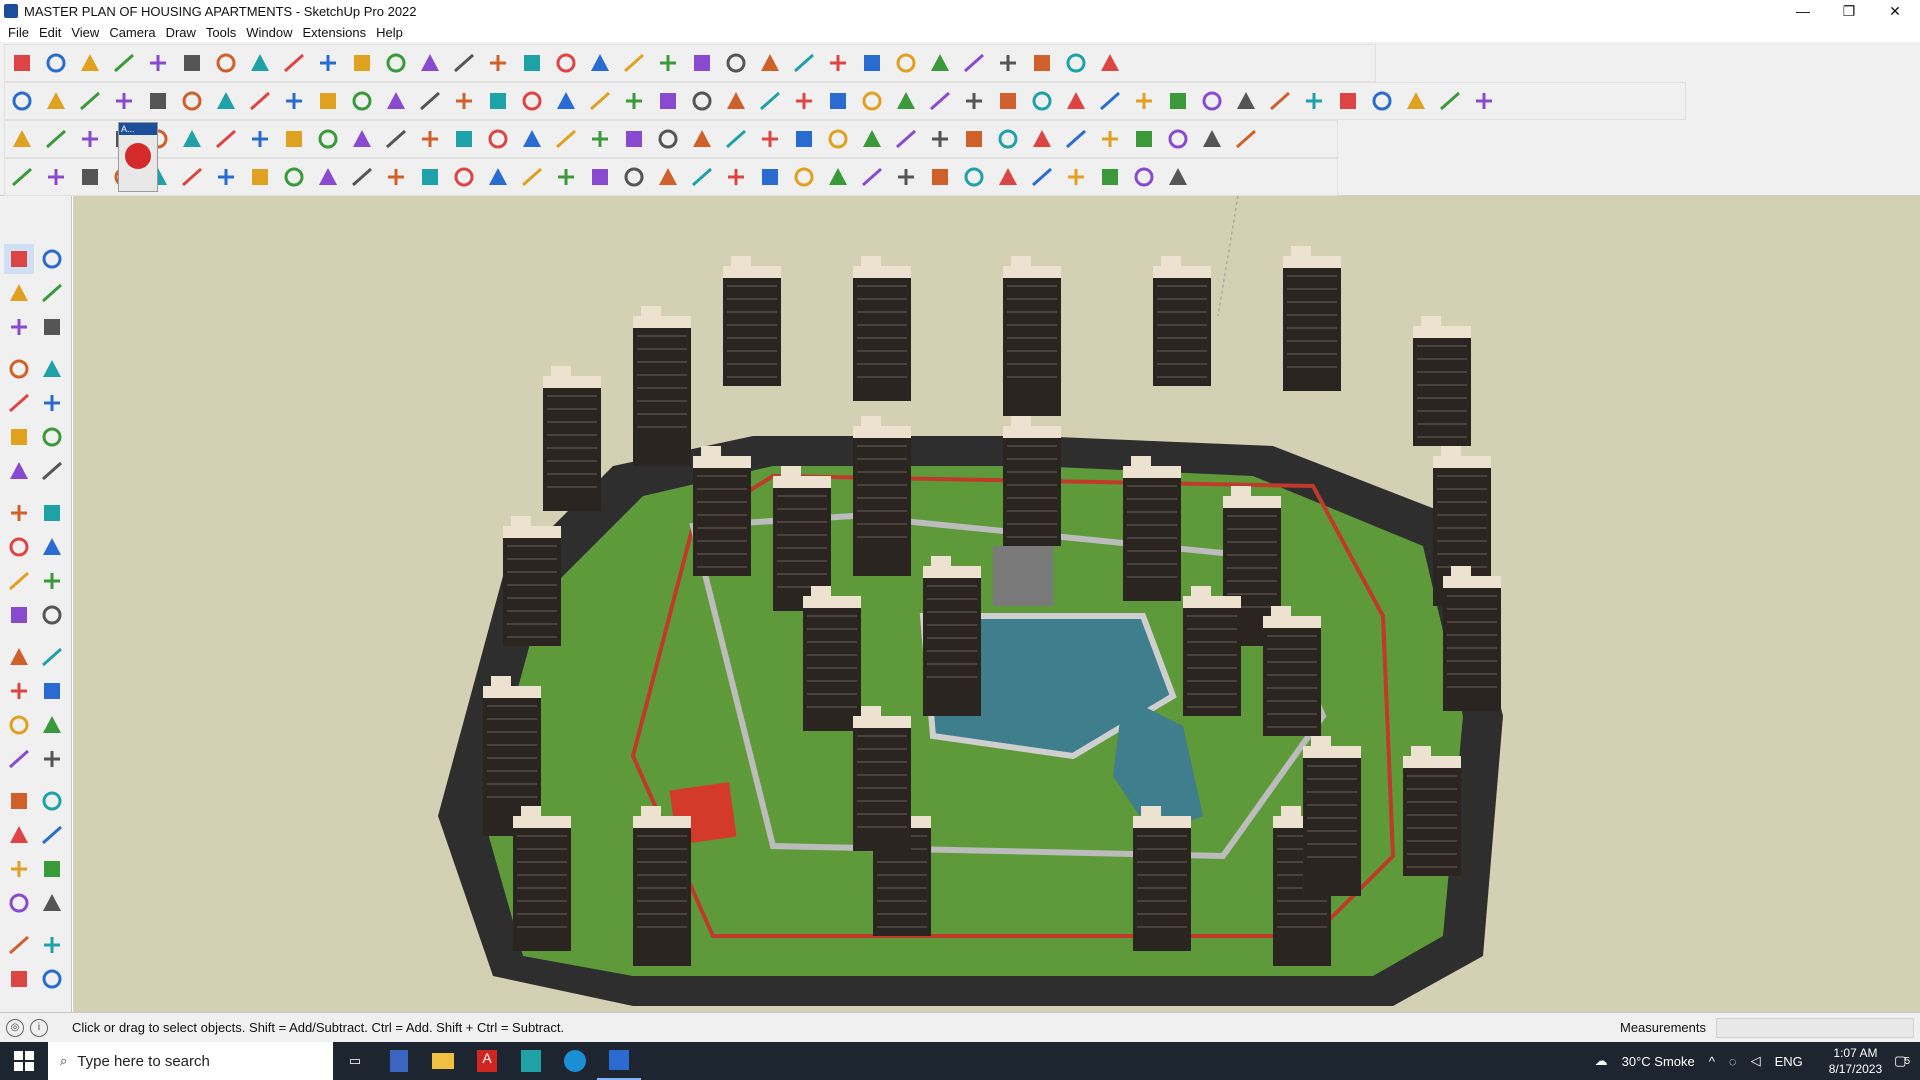  I want to click on grid-c-tool-icon, so click(1144, 139).